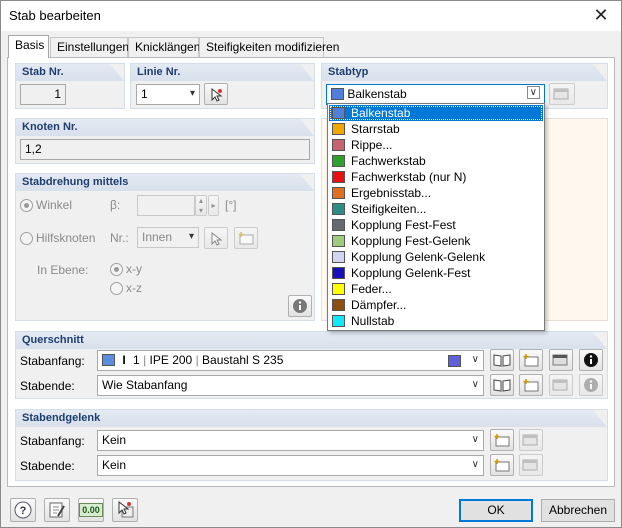 The image size is (622, 528). Describe the element at coordinates (26, 238) in the screenshot. I see `hilfsknoten-radio` at that location.